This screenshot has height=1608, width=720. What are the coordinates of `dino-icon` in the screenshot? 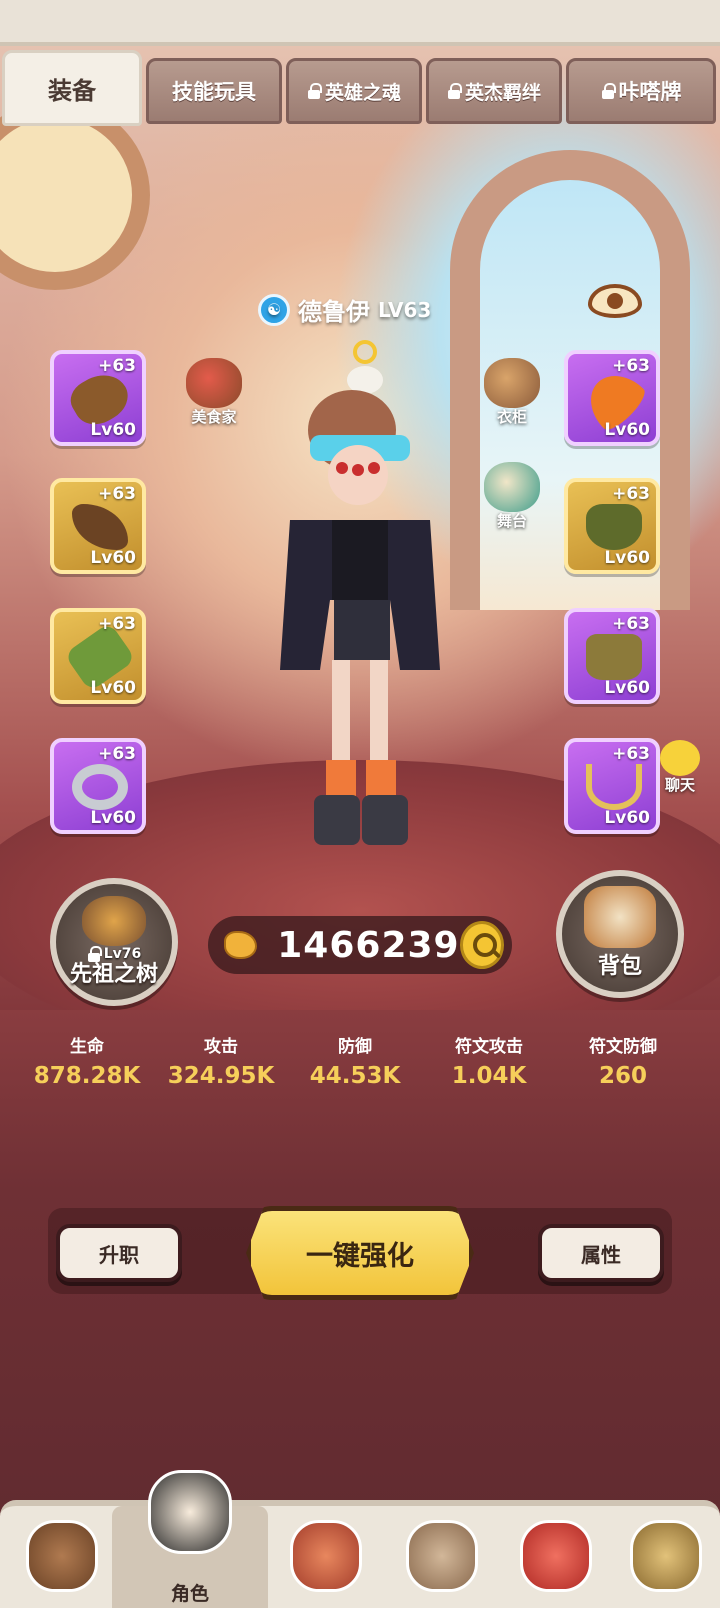 It's located at (556, 1556).